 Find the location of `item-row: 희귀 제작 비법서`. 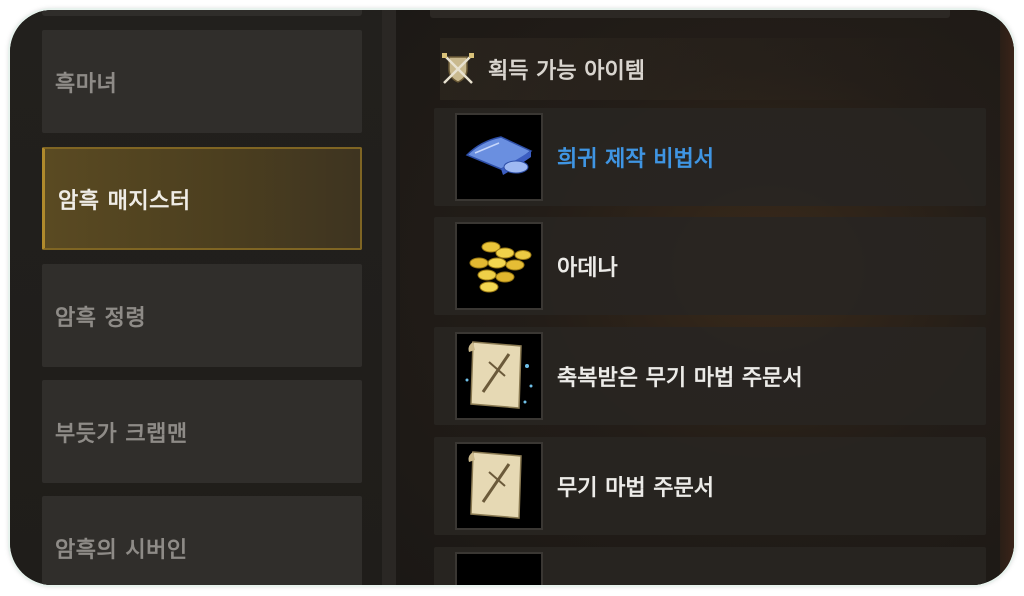

item-row: 희귀 제작 비법서 is located at coordinates (710, 157).